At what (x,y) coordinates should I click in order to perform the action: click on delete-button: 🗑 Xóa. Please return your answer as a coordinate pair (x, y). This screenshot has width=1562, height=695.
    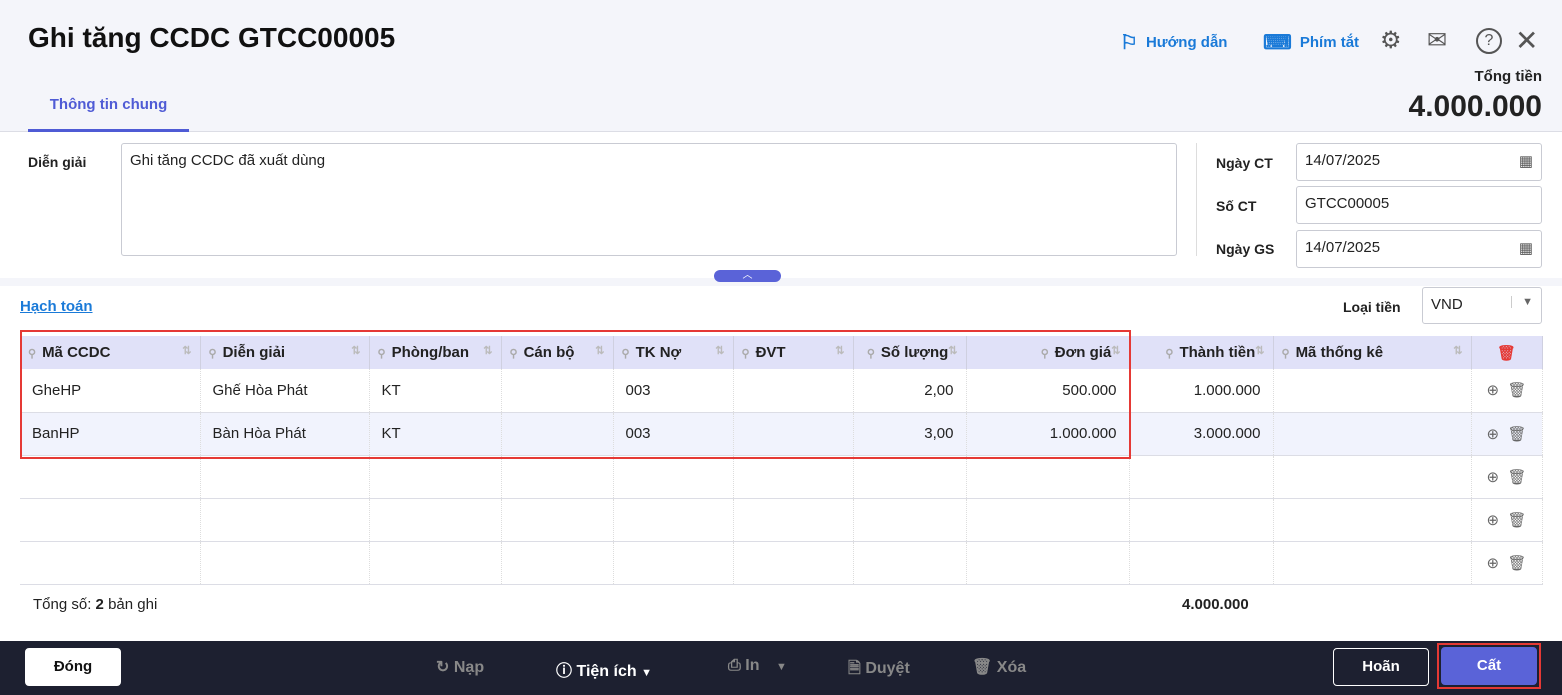
    Looking at the image, I should click on (999, 667).